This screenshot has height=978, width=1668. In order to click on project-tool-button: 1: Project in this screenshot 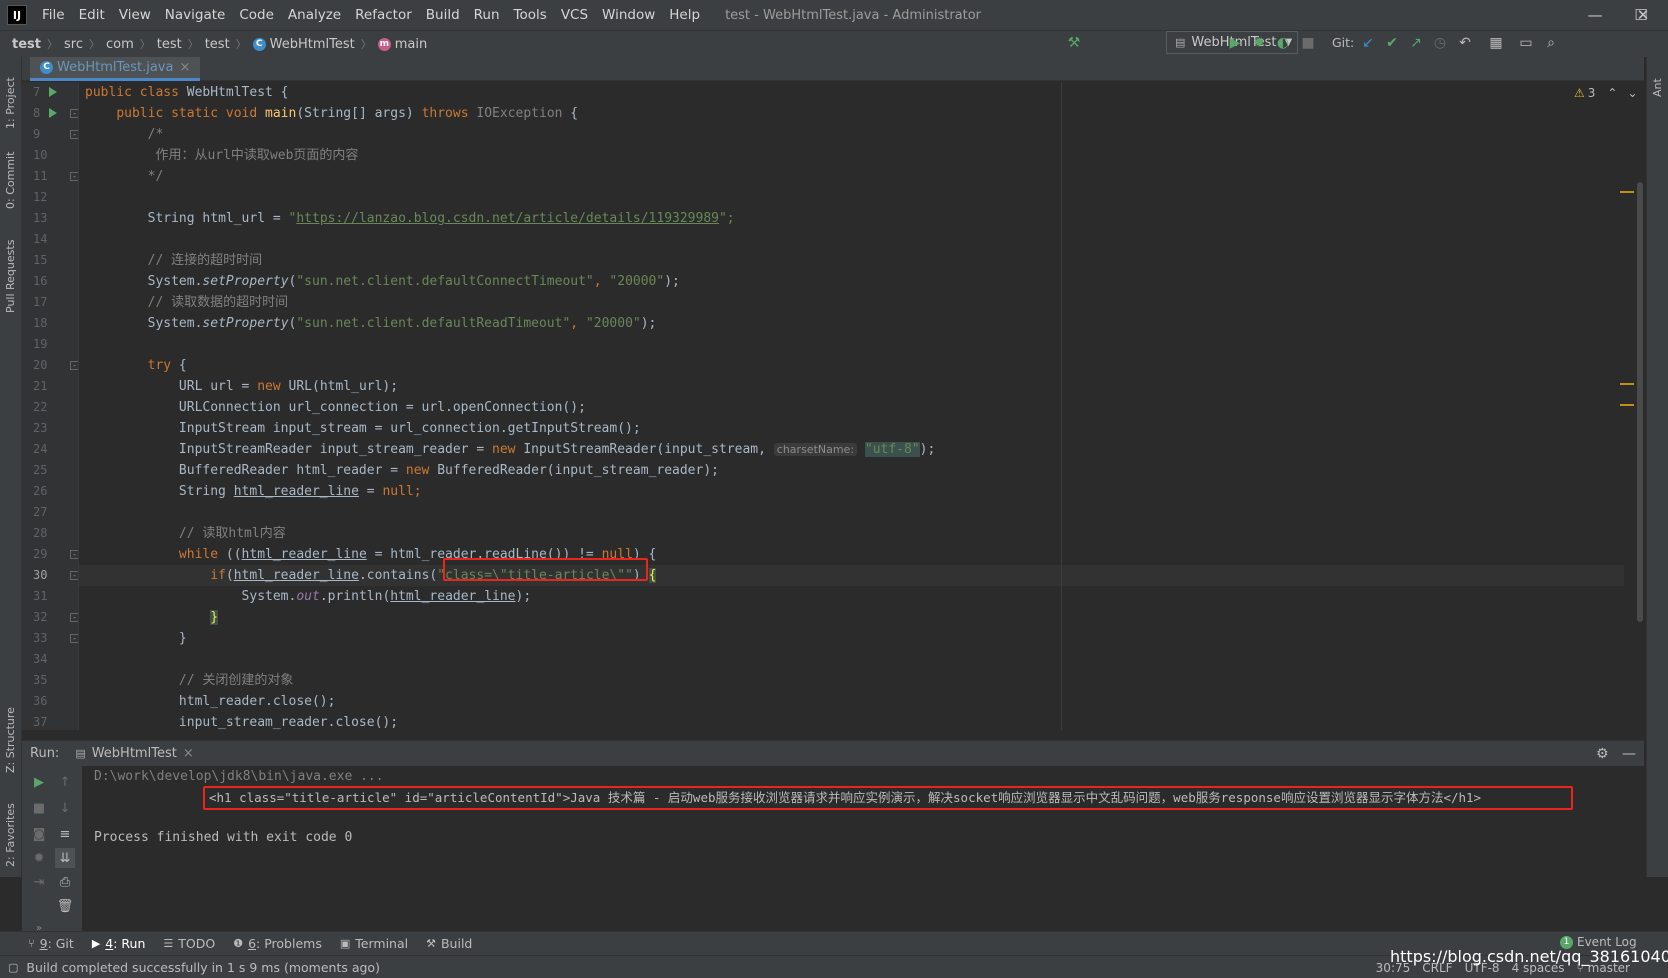, I will do `click(10, 103)`.